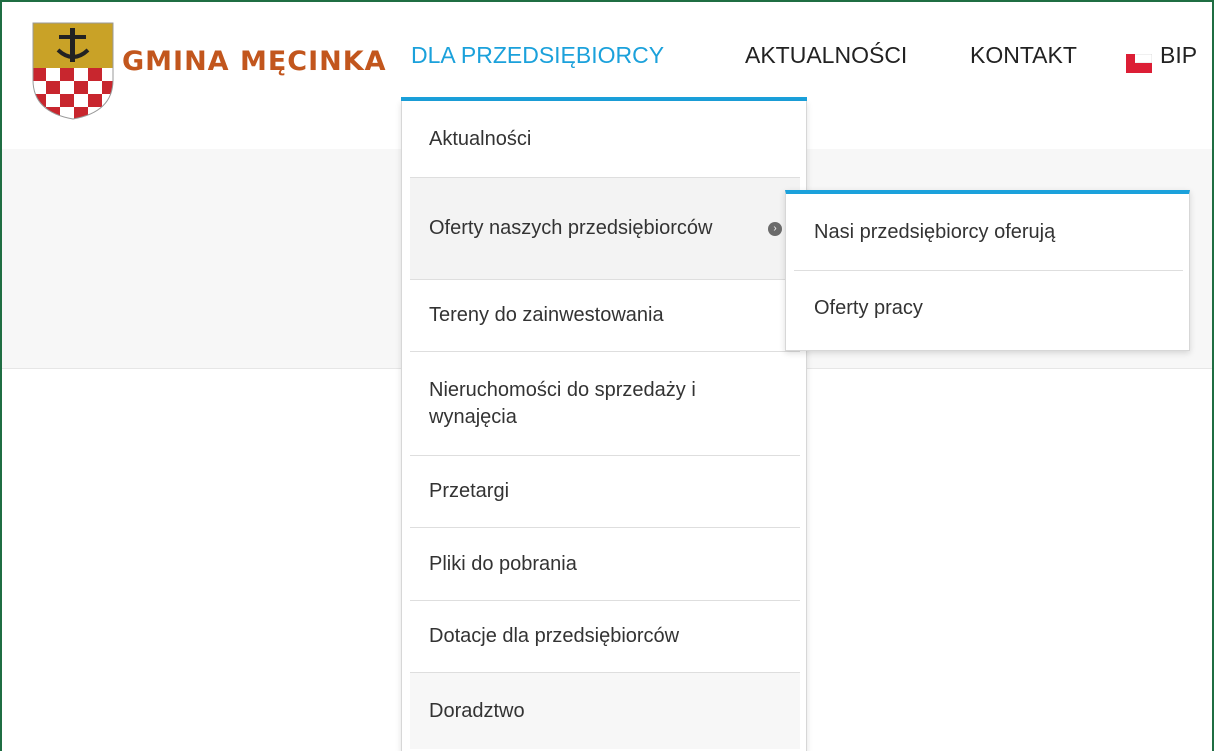 The width and height of the screenshot is (1214, 751). I want to click on coat-of-arms-icon, so click(73, 71).